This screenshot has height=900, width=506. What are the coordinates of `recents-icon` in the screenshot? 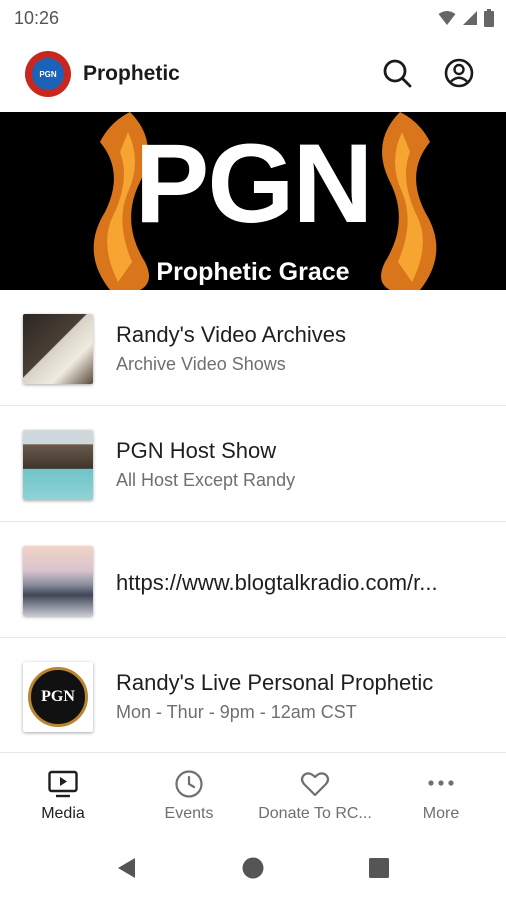 It's located at (379, 868).